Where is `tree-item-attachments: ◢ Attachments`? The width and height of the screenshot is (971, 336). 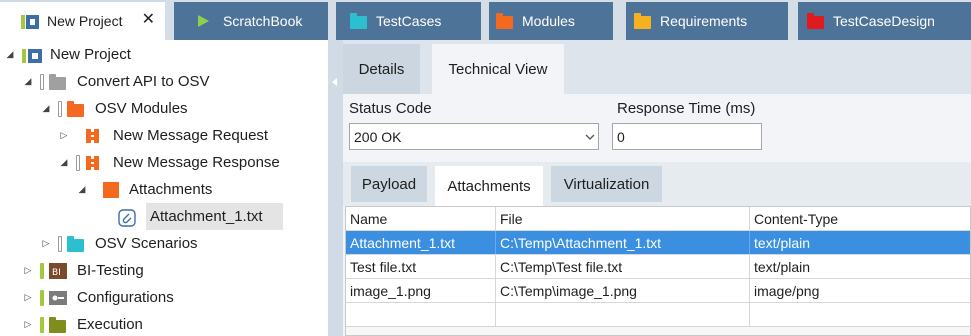 tree-item-attachments: ◢ Attachments is located at coordinates (144, 189).